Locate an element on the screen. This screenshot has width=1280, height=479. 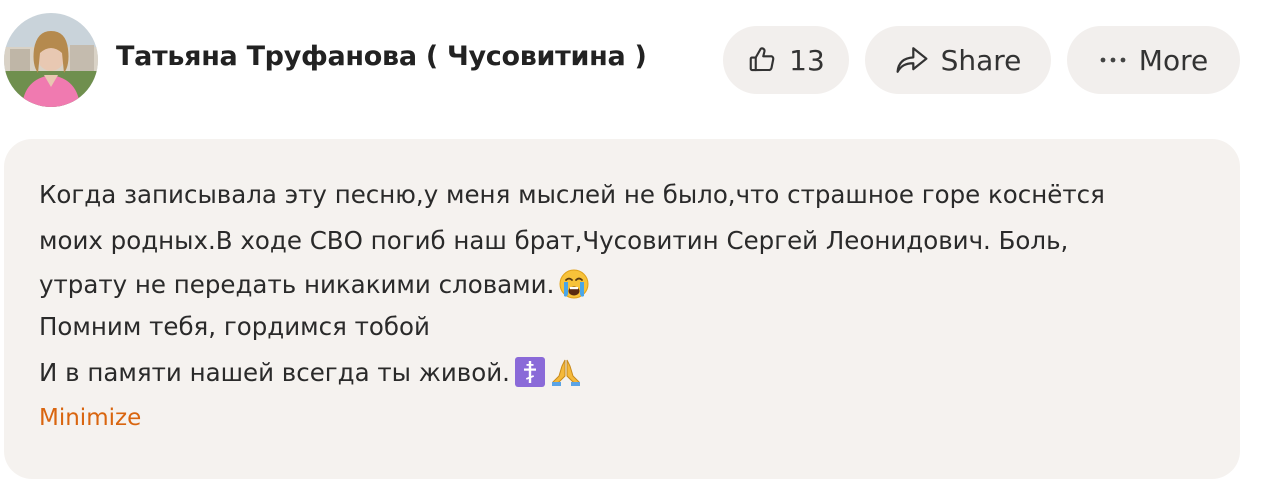
share-button: Share is located at coordinates (958, 60).